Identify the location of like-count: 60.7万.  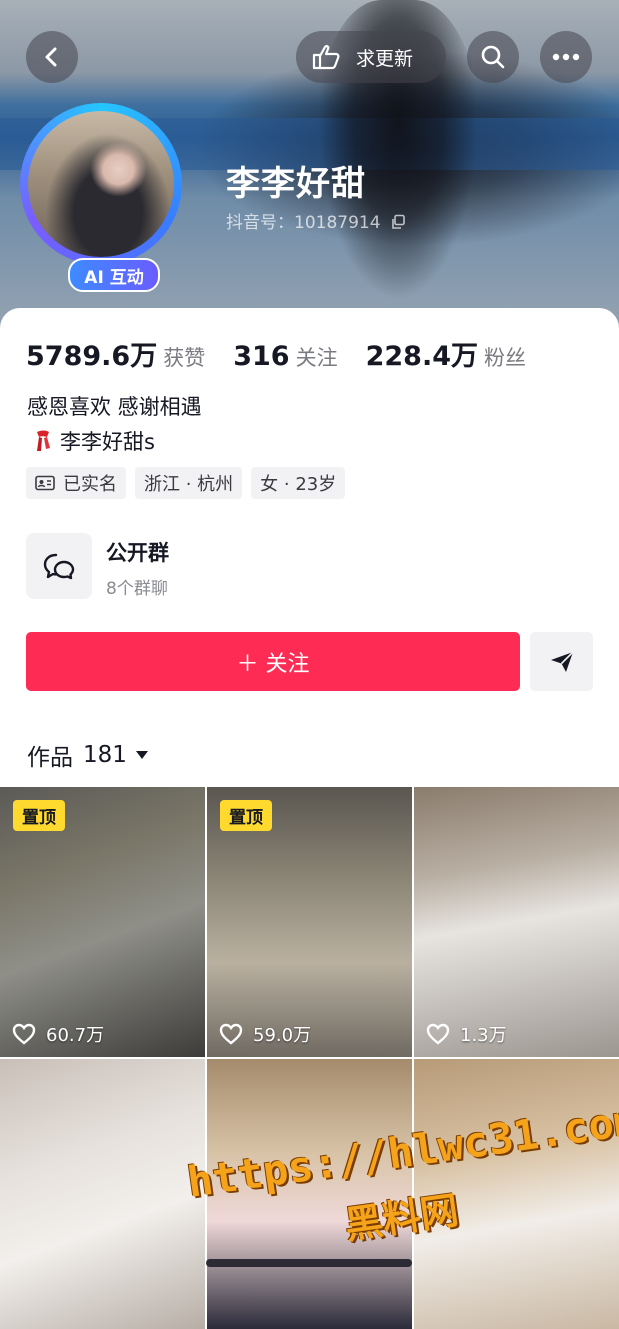
(58, 1034).